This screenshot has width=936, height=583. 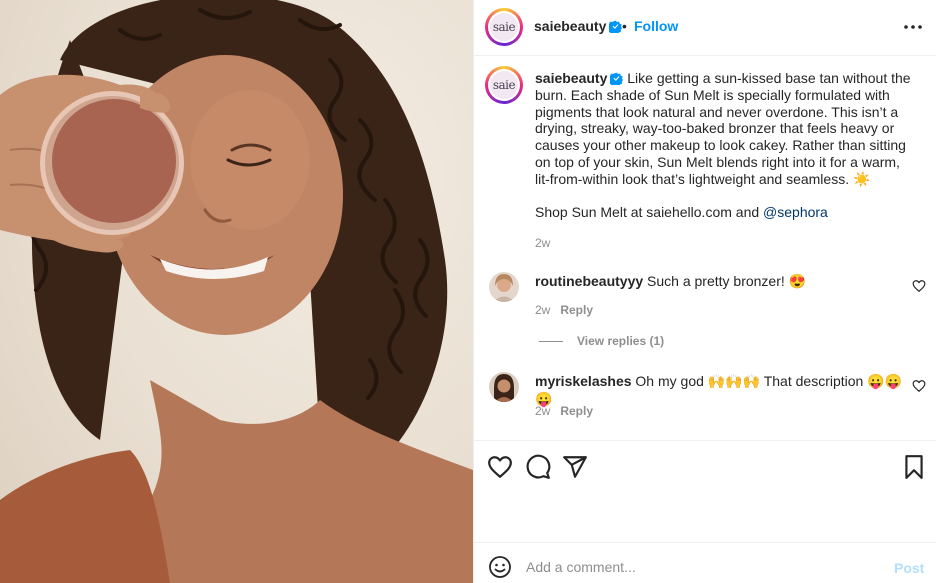 What do you see at coordinates (542, 243) in the screenshot?
I see `caption-timestamp: 2w` at bounding box center [542, 243].